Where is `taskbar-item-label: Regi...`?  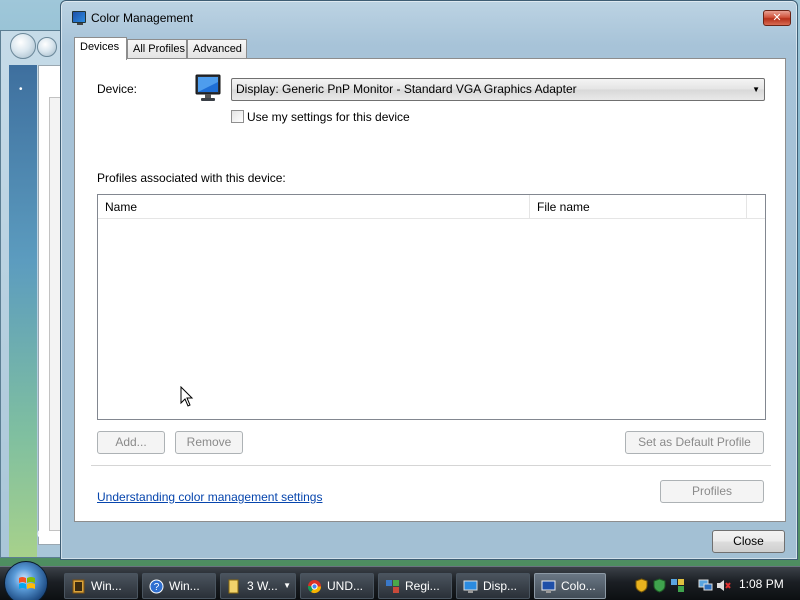
taskbar-item-label: Regi... is located at coordinates (422, 586).